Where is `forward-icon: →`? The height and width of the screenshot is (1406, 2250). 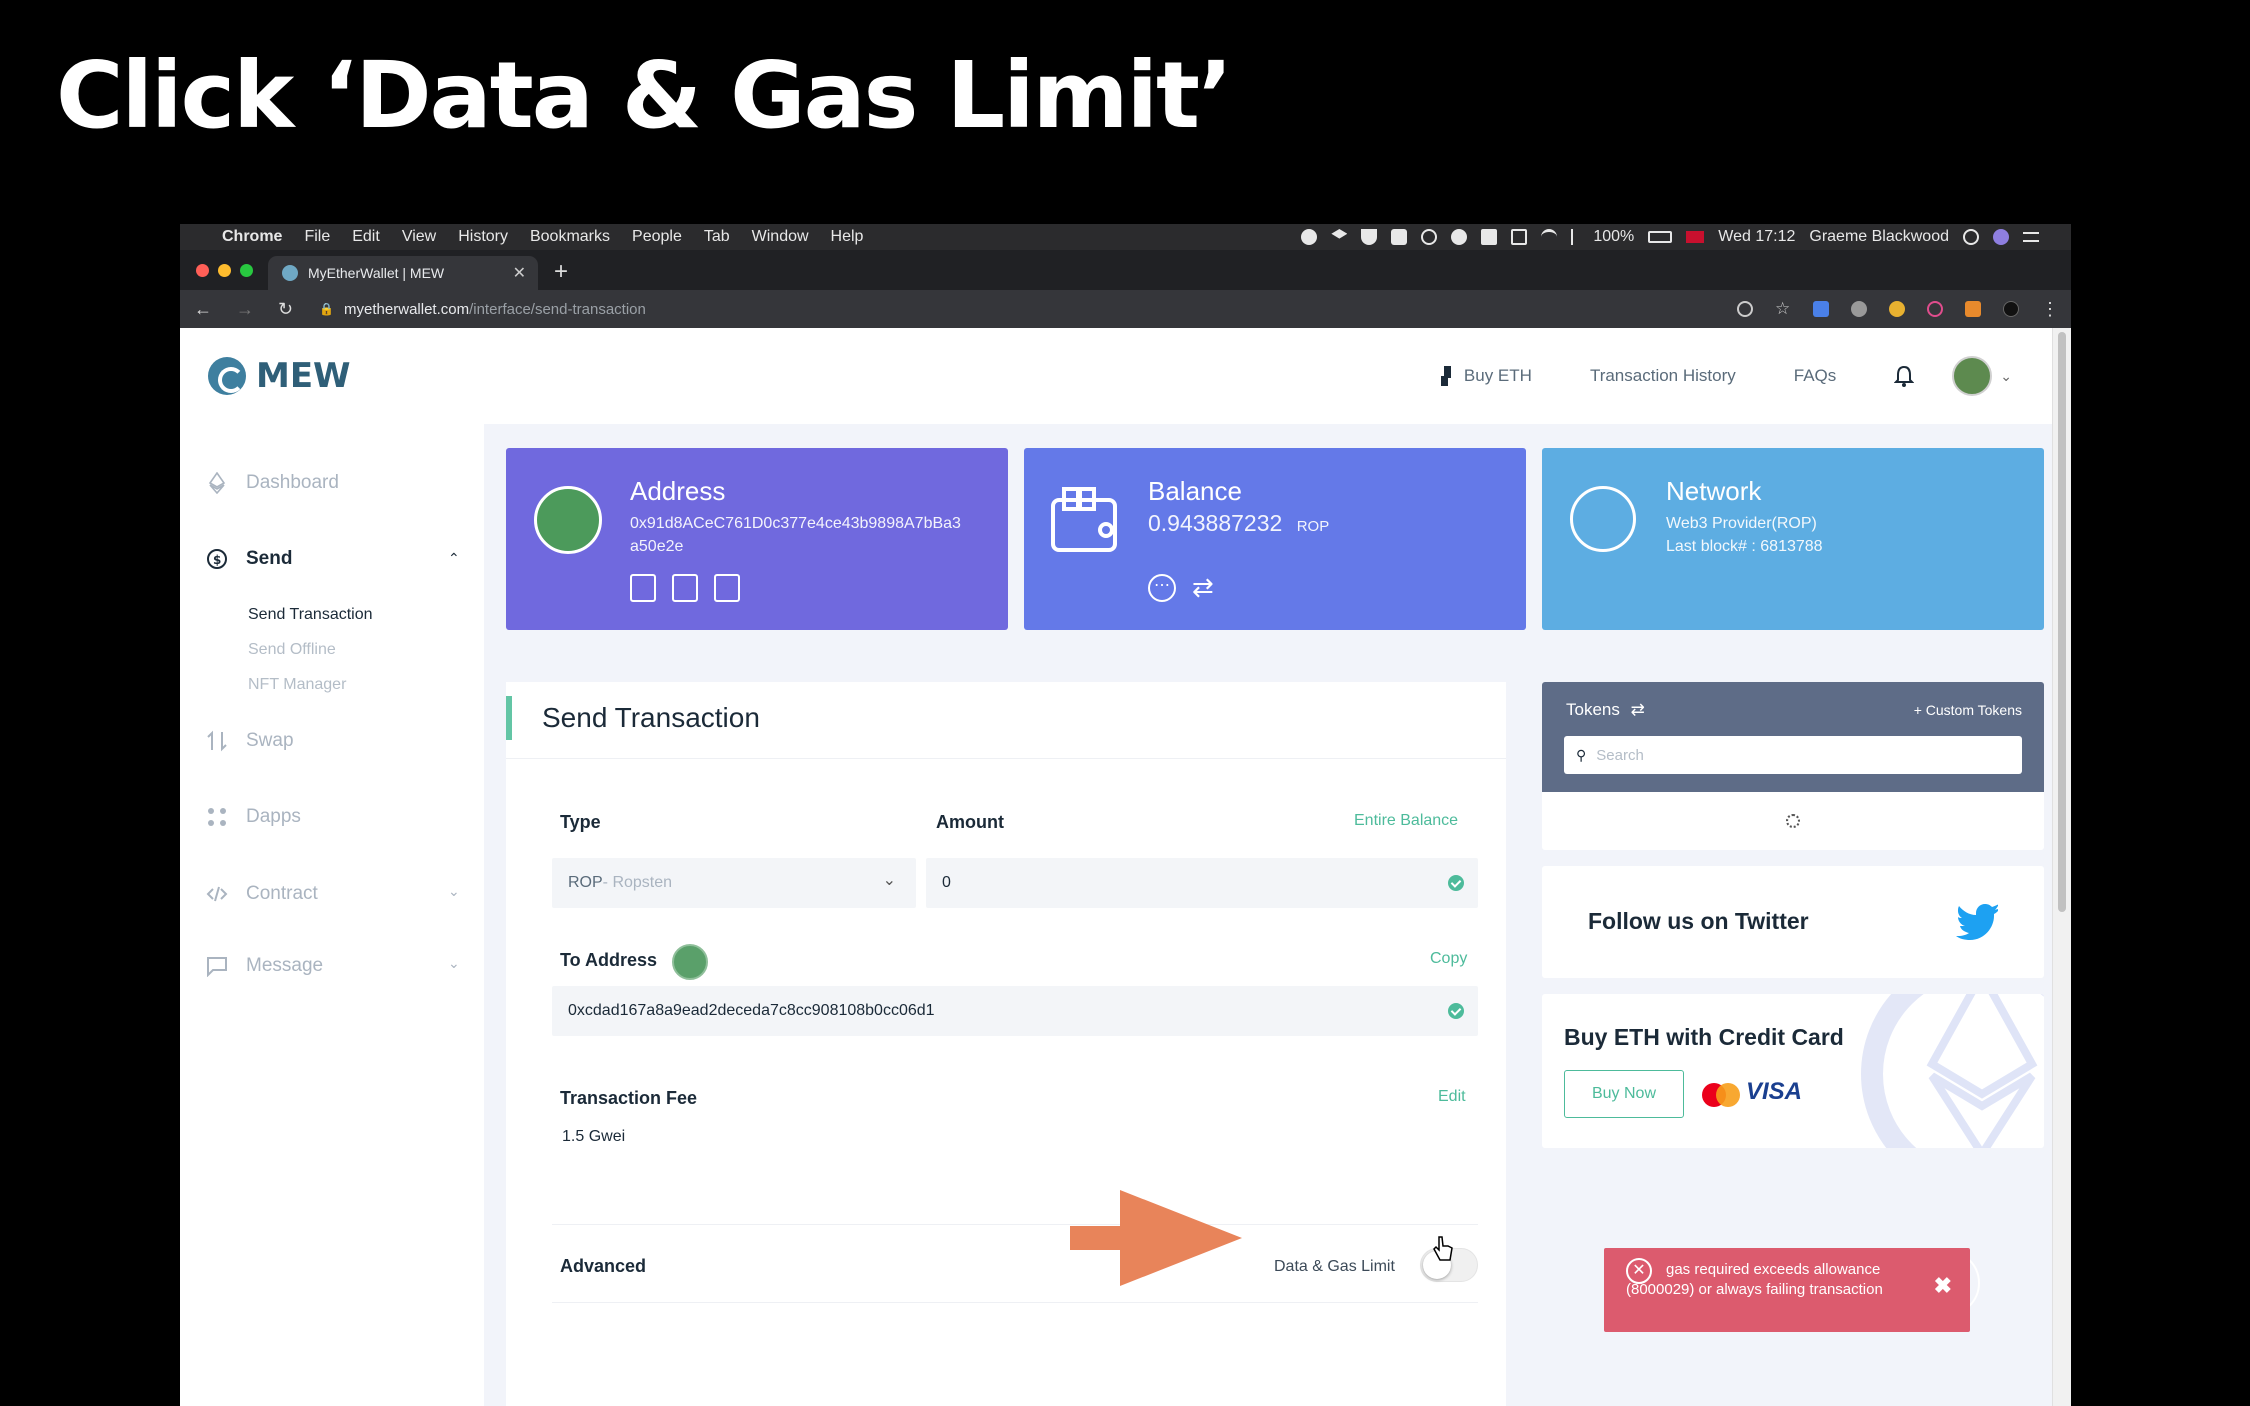 forward-icon: → is located at coordinates (245, 309).